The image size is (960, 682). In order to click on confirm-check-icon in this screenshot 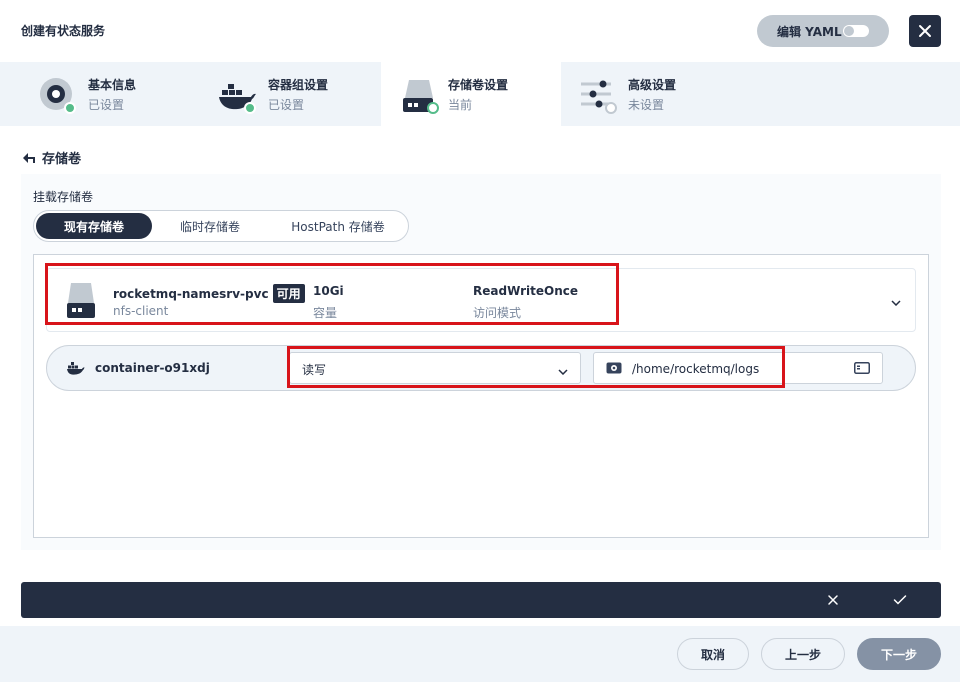, I will do `click(900, 601)`.